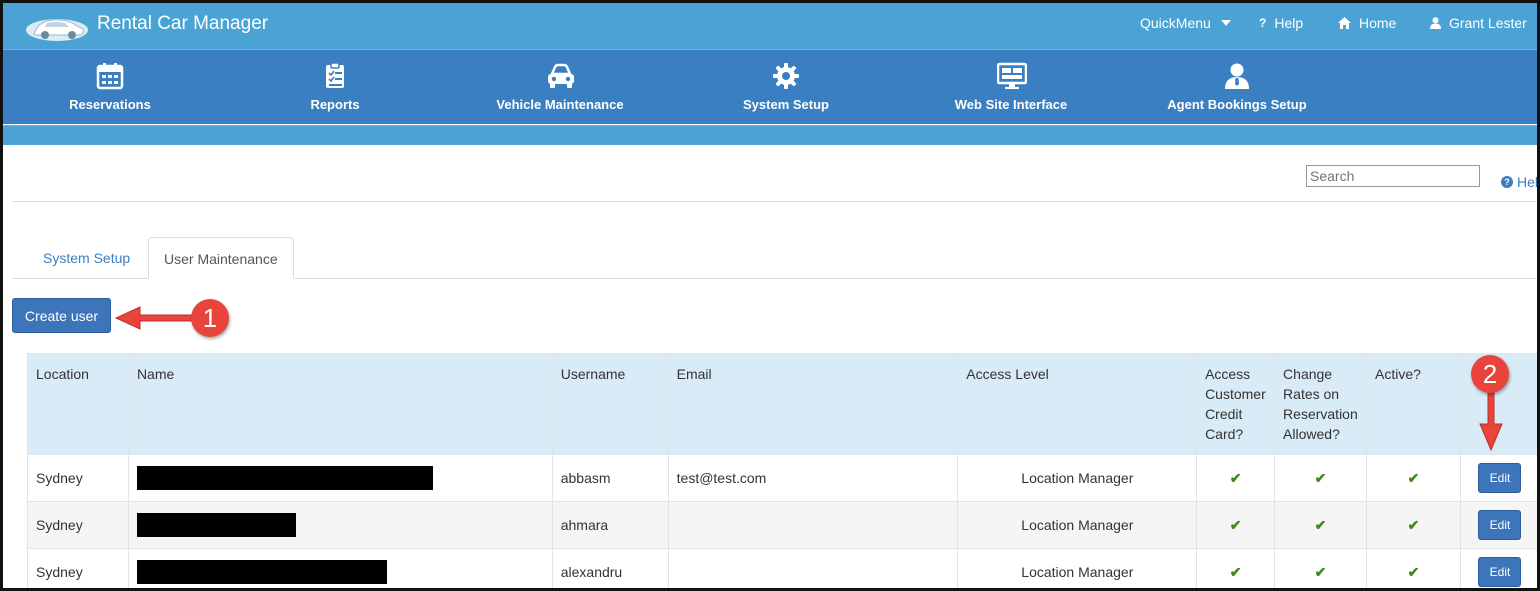 The width and height of the screenshot is (1540, 591). Describe the element at coordinates (1378, 23) in the screenshot. I see `home-label: Home` at that location.